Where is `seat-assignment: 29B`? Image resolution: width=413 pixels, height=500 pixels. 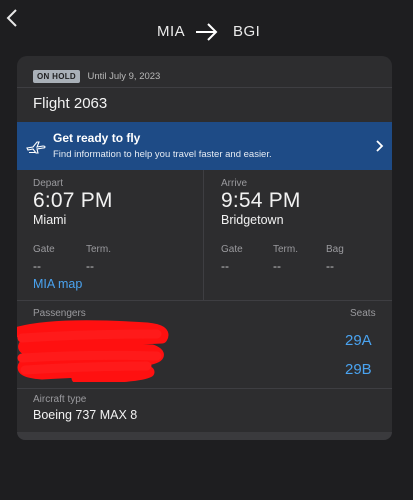
seat-assignment: 29B is located at coordinates (358, 369).